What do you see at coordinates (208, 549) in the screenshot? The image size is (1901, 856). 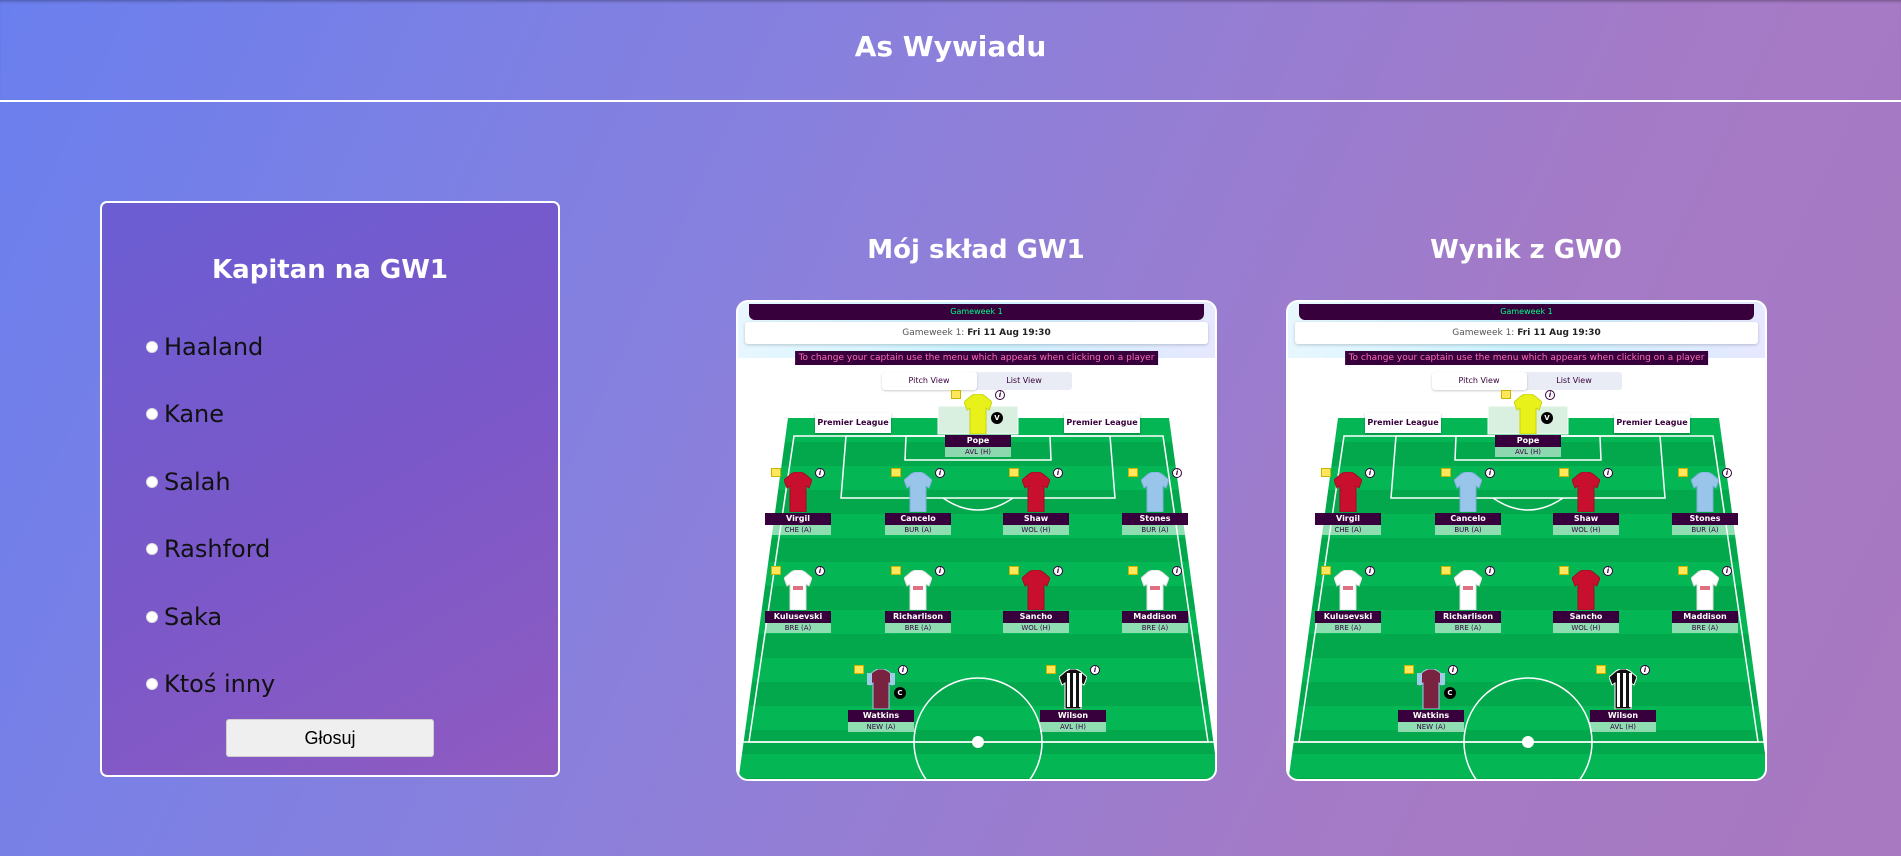 I see `poll-option-rashford: Rashford` at bounding box center [208, 549].